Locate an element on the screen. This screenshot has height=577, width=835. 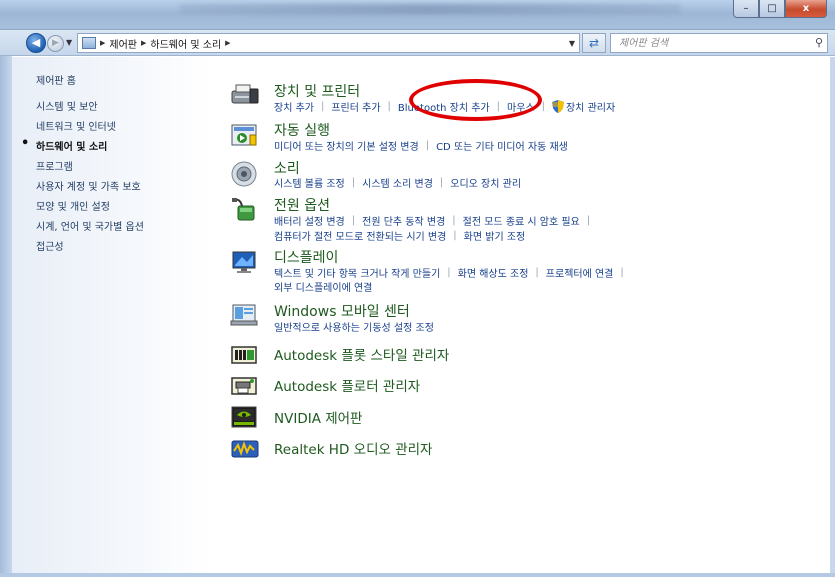
adjust-screen-brightness-link: 화면 밝기 조정 is located at coordinates (495, 235).